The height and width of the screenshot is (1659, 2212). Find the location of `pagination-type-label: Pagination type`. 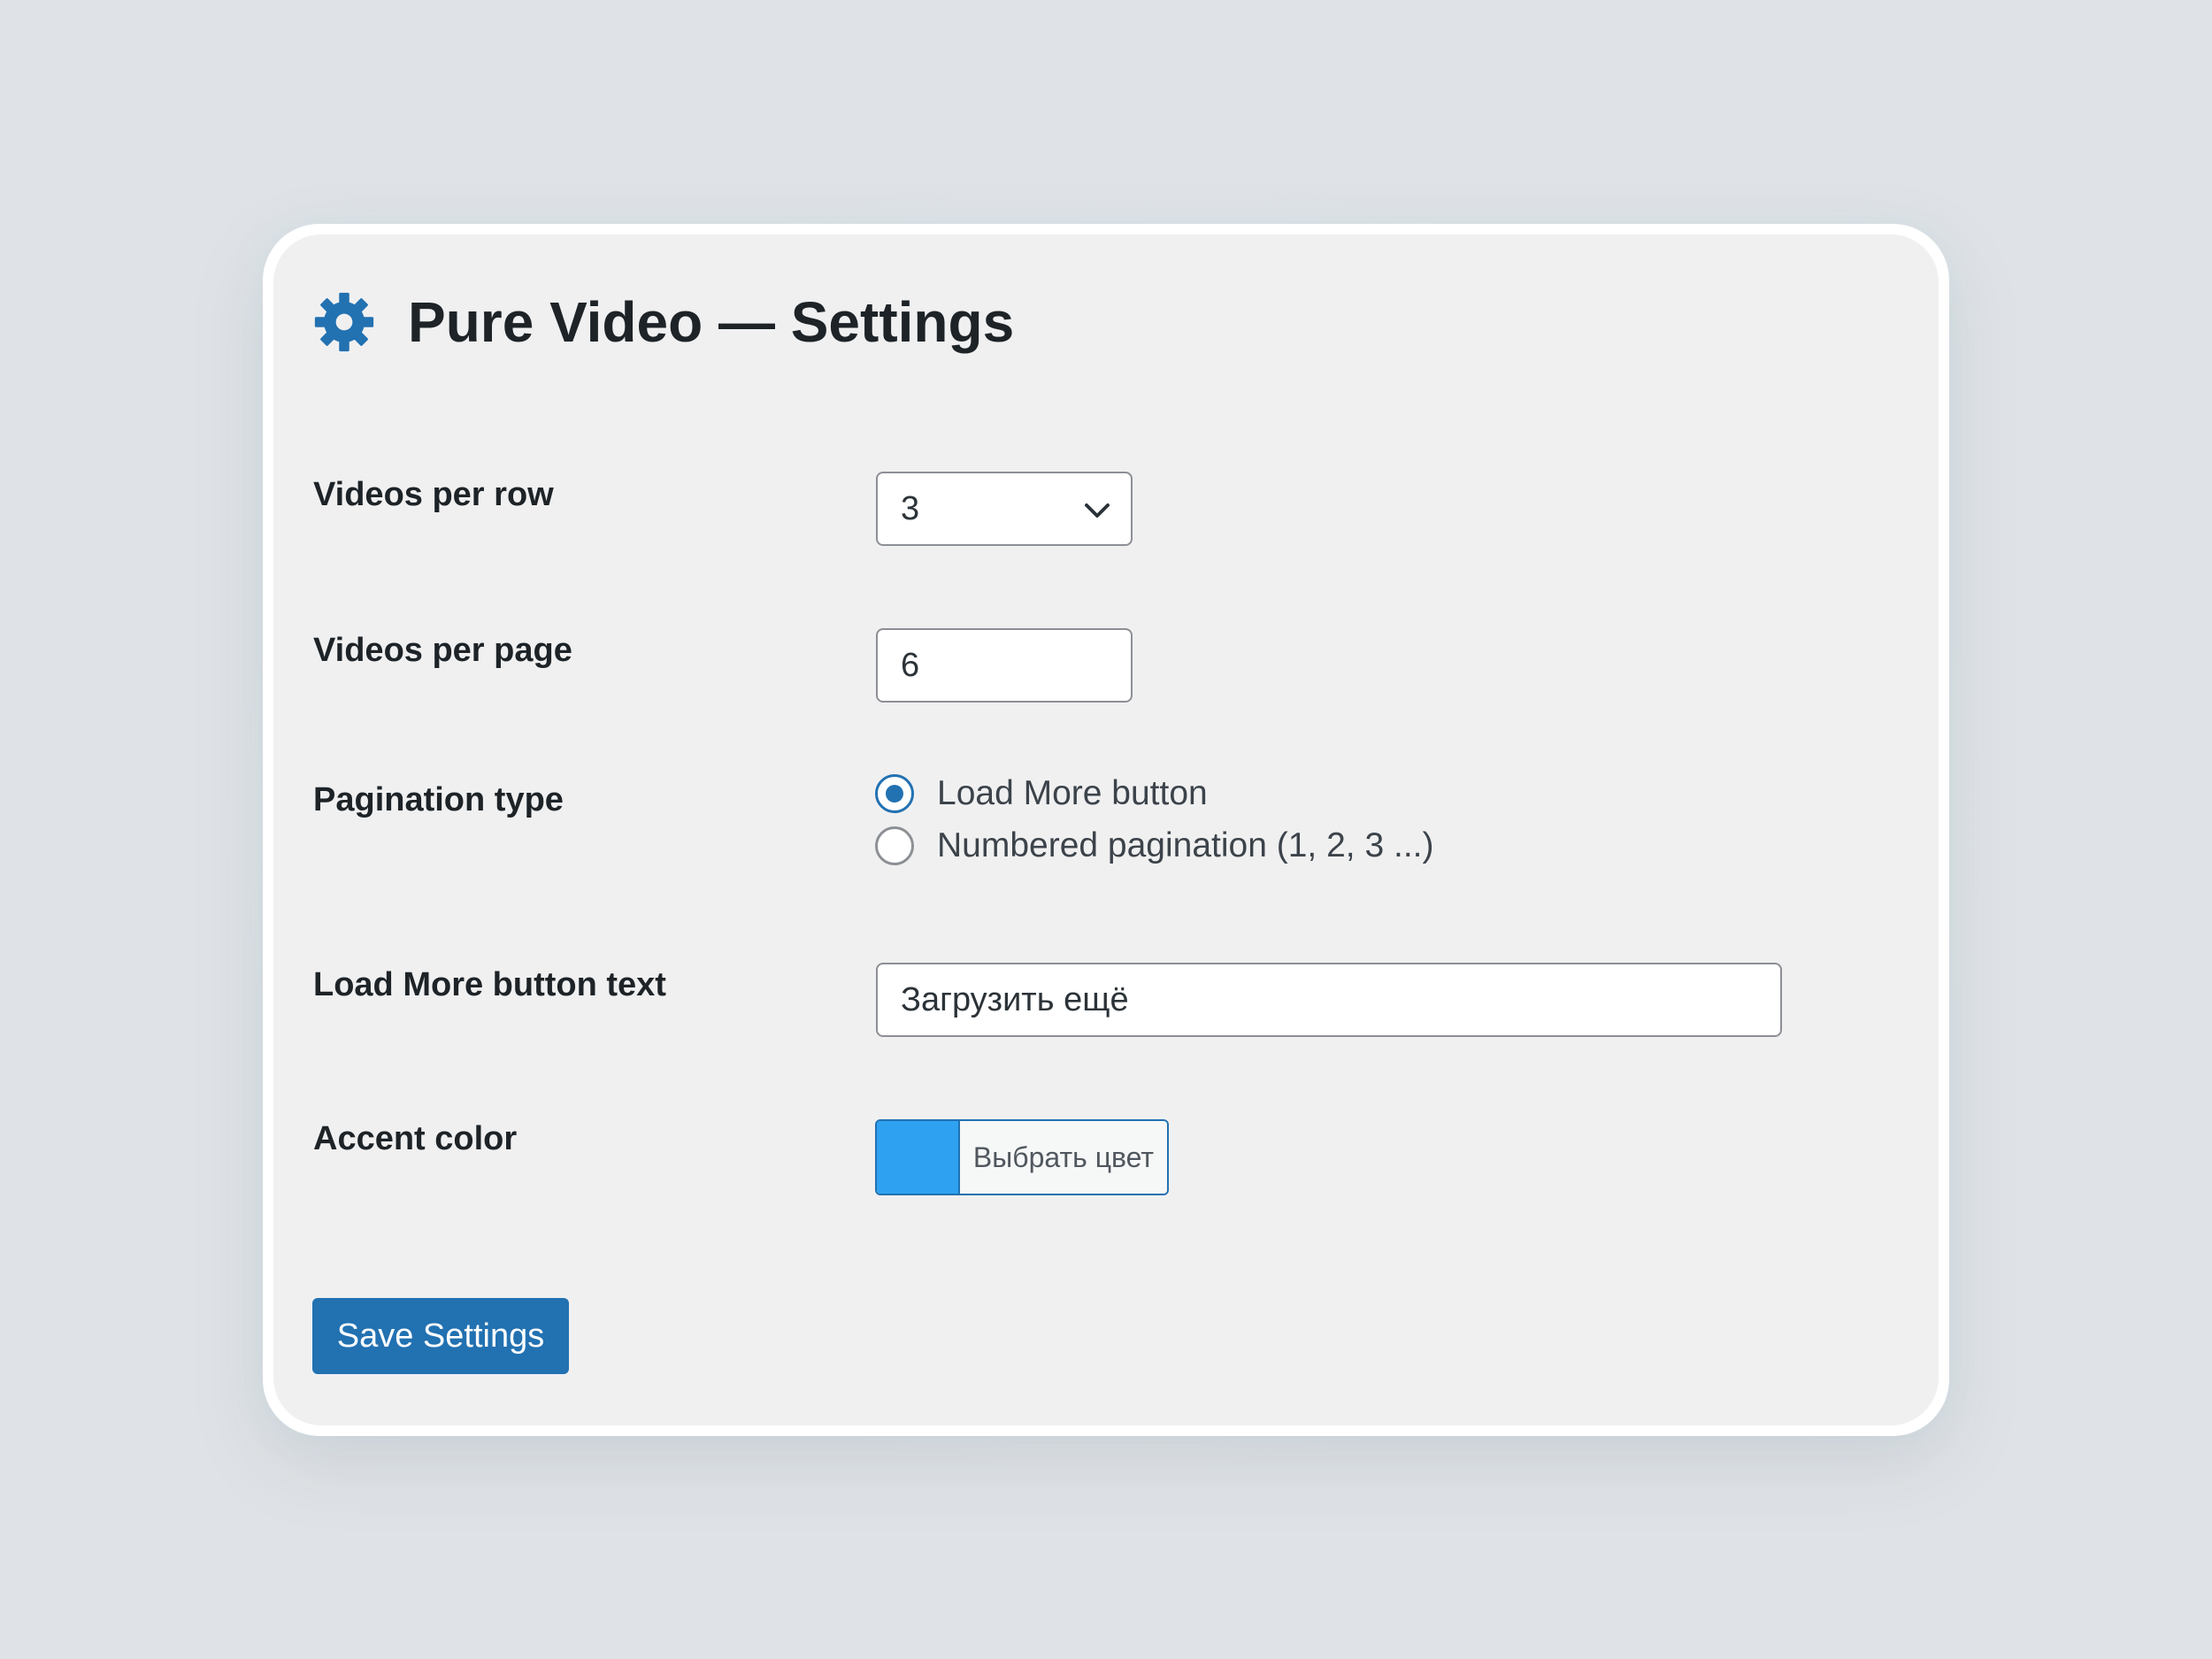

pagination-type-label: Pagination type is located at coordinates (439, 800).